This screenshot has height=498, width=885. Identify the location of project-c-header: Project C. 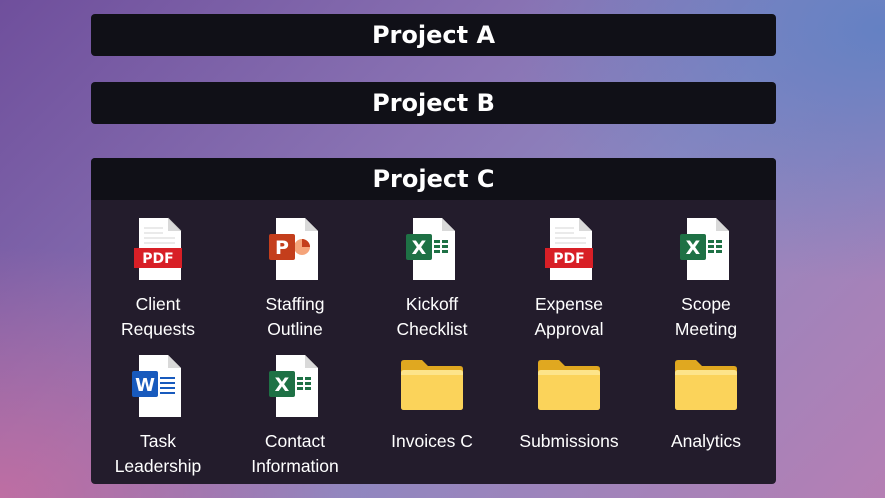
(433, 179).